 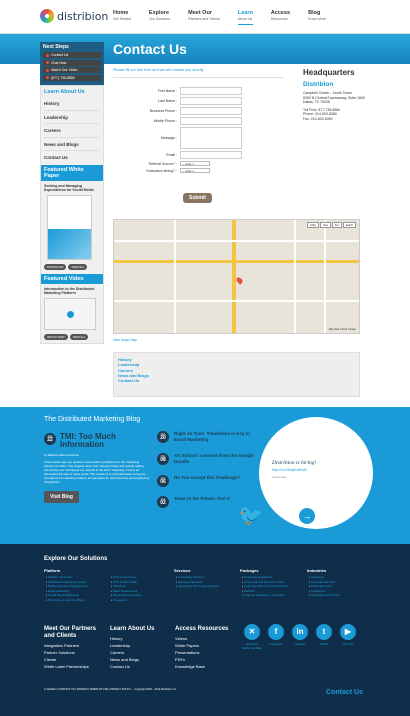 I want to click on footer-contact-link: Contact Us, so click(x=344, y=692).